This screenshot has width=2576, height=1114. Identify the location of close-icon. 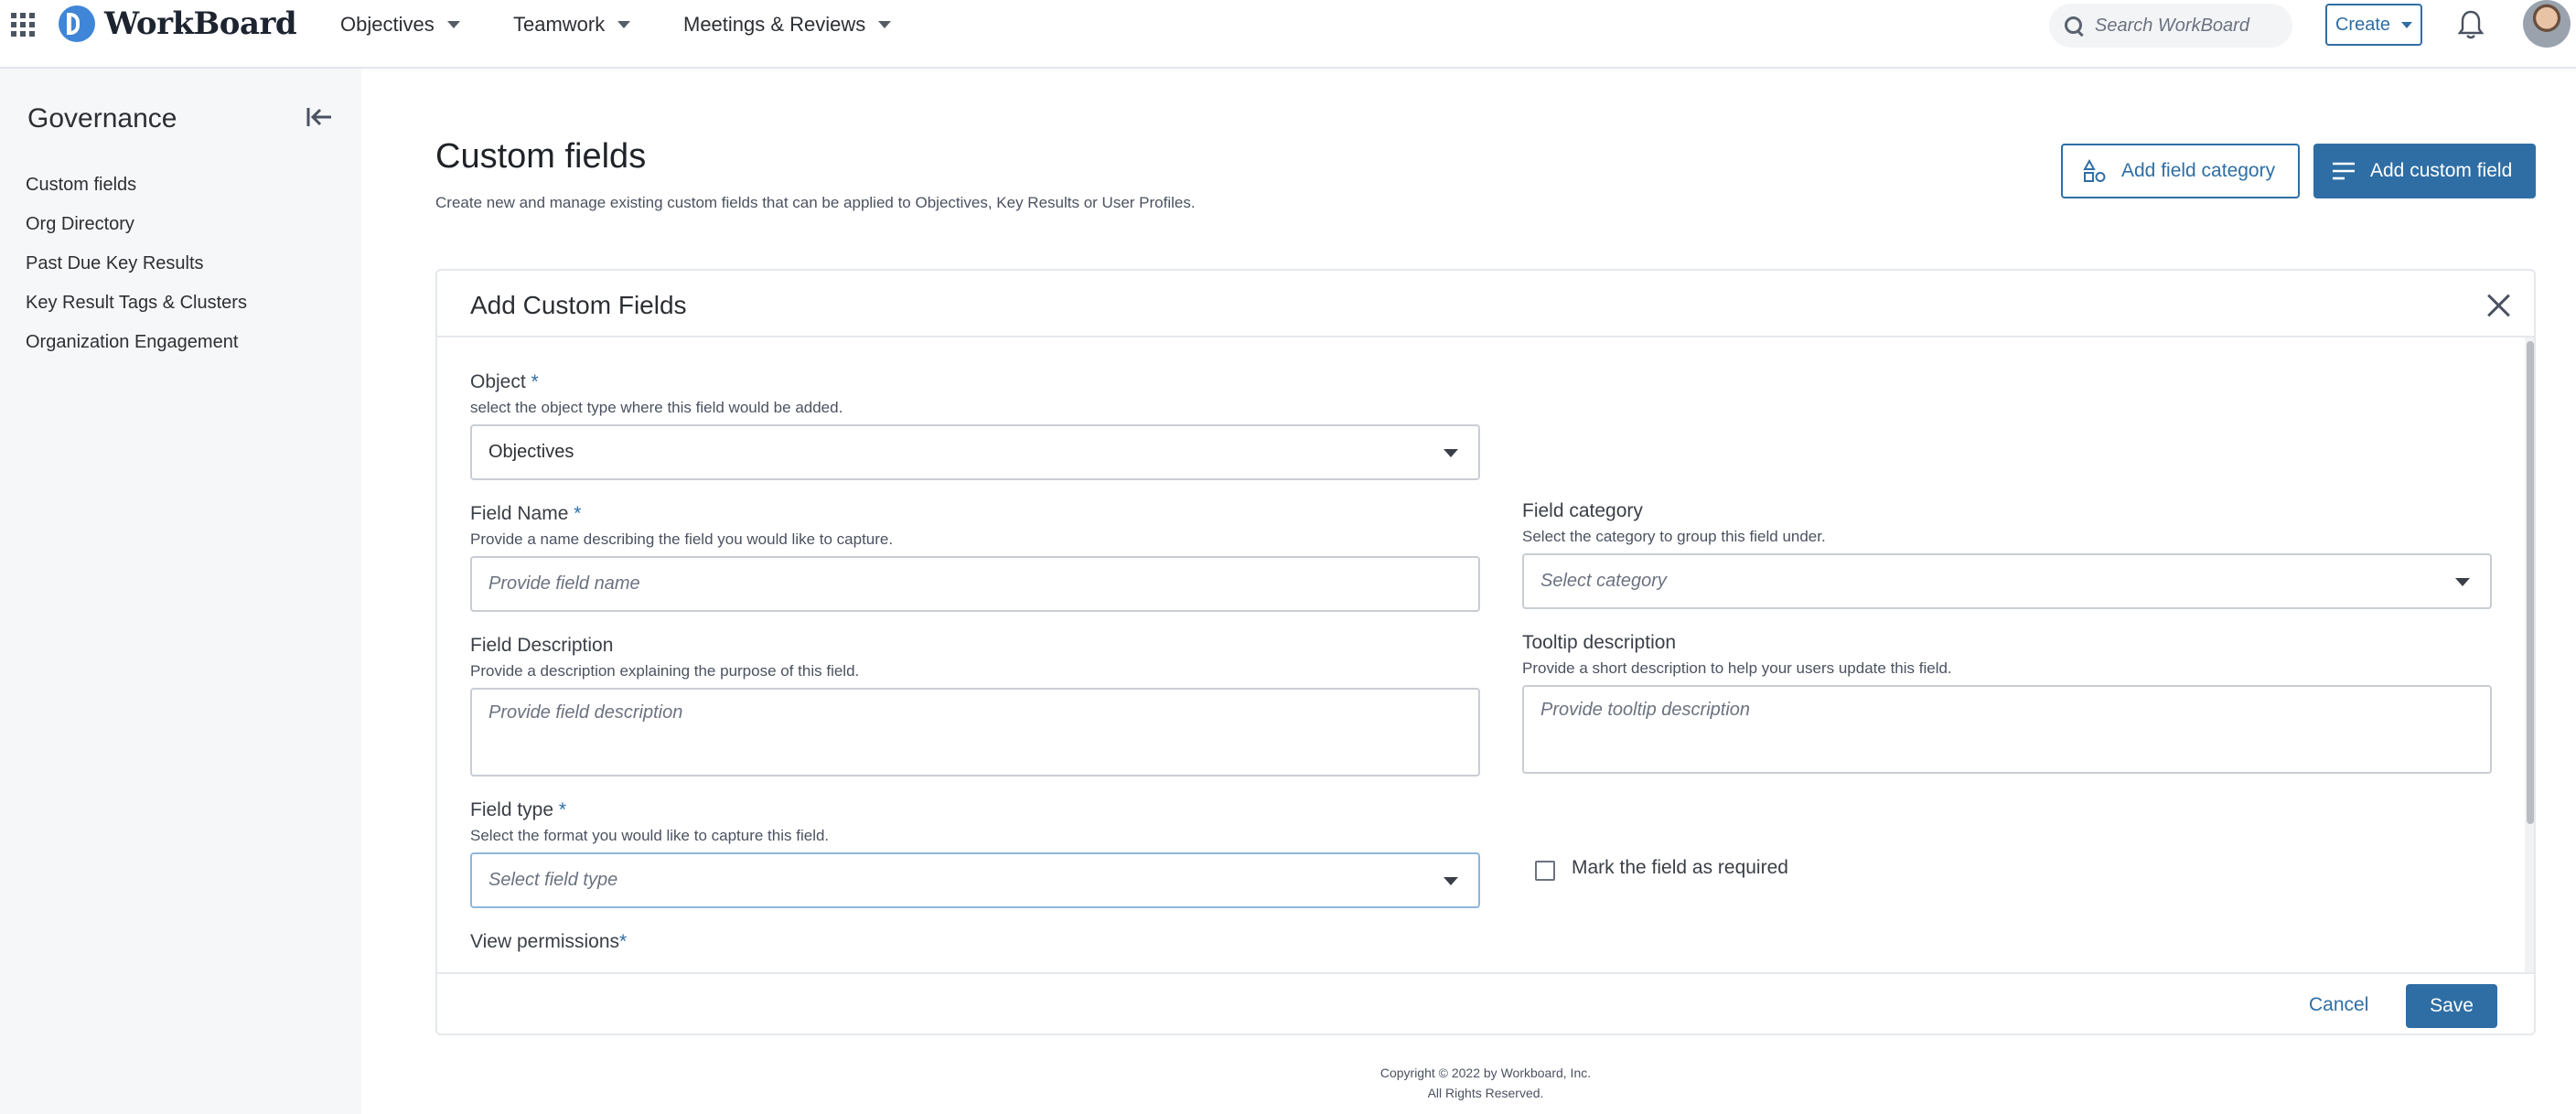
(2499, 305).